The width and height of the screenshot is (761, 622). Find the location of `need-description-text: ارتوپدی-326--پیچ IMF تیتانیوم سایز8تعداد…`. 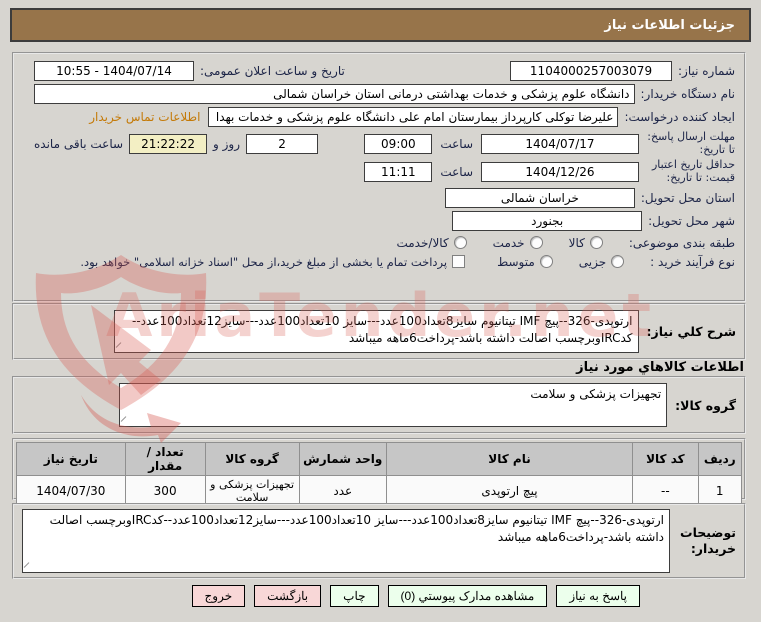

need-description-text: ارتوپدی-326--پیچ IMF تیتانیوم سایز8تعداد… is located at coordinates (382, 330).